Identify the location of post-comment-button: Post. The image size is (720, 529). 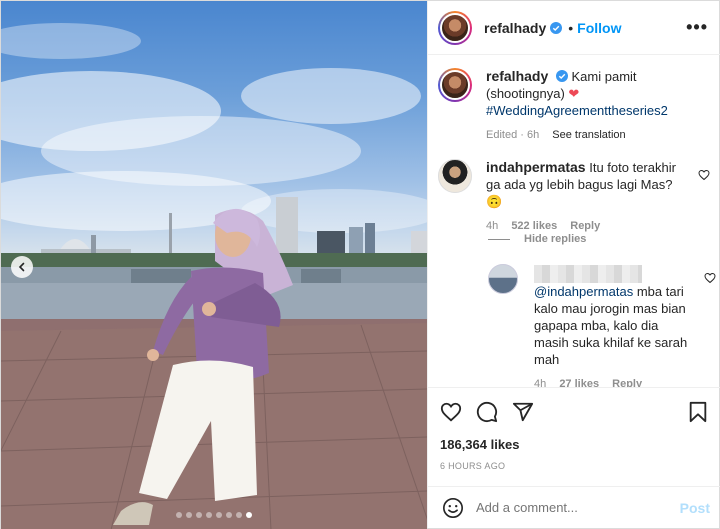
(695, 508).